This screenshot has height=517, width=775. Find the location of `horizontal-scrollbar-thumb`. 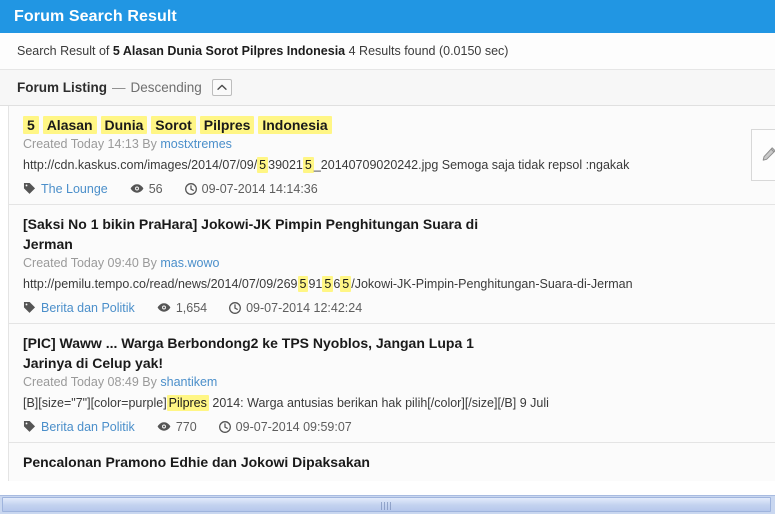

horizontal-scrollbar-thumb is located at coordinates (386, 504).